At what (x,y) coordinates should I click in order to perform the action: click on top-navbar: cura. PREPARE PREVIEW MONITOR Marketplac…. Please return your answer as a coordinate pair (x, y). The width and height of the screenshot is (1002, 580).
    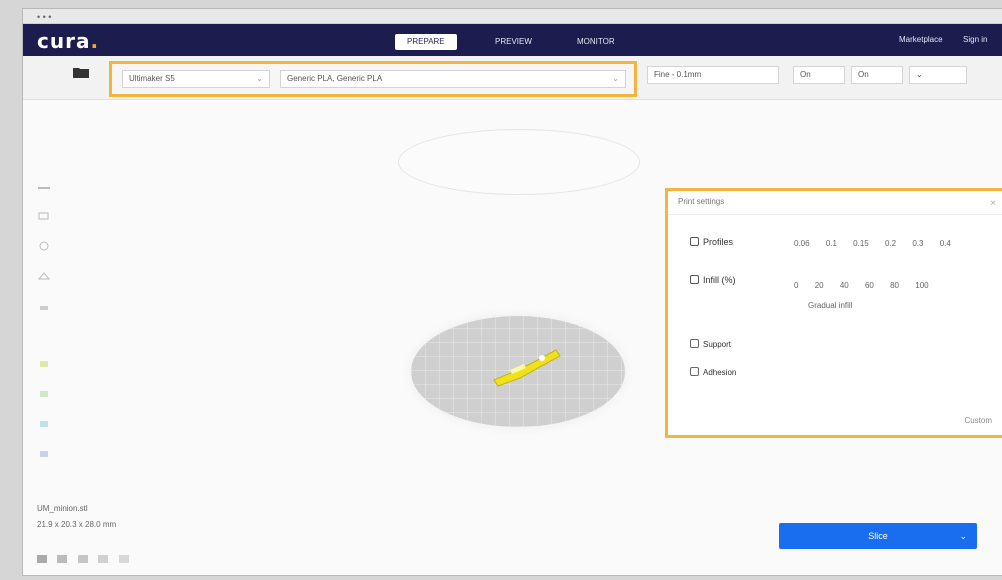
    Looking at the image, I should click on (512, 40).